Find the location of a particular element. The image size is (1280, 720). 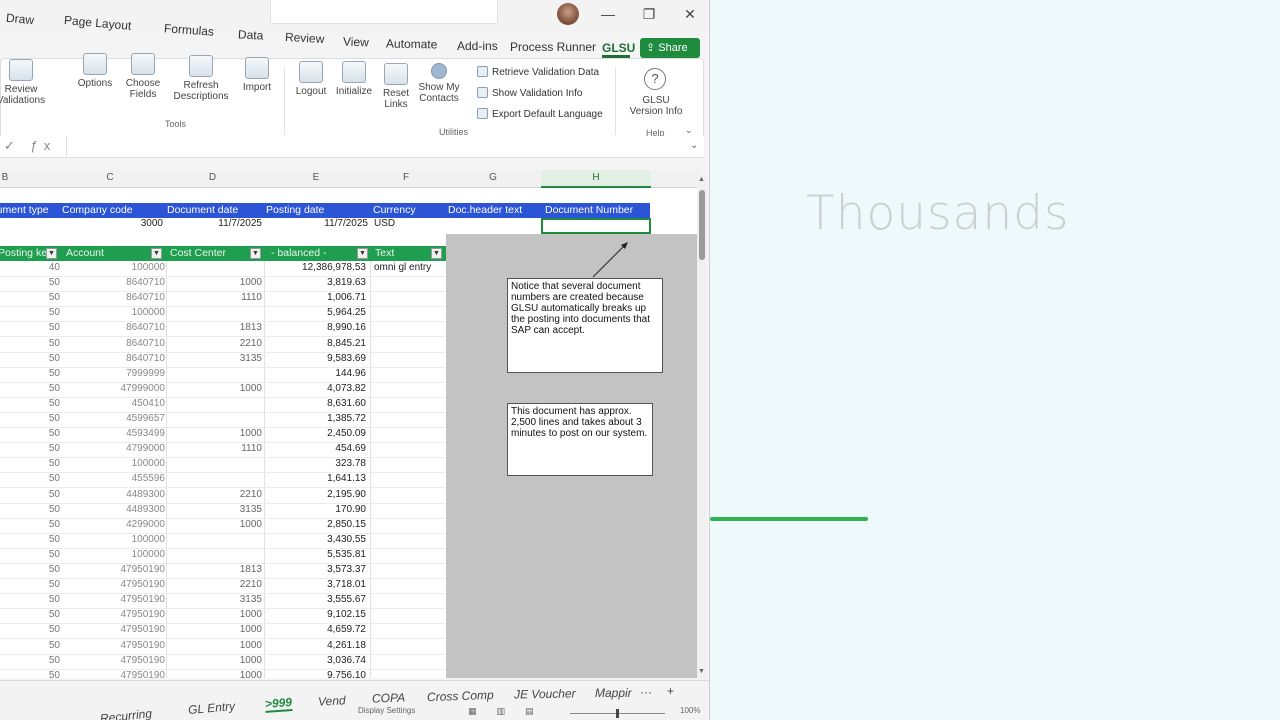

table-row: 50 8640710 1110 1,006.71 is located at coordinates (223, 300).